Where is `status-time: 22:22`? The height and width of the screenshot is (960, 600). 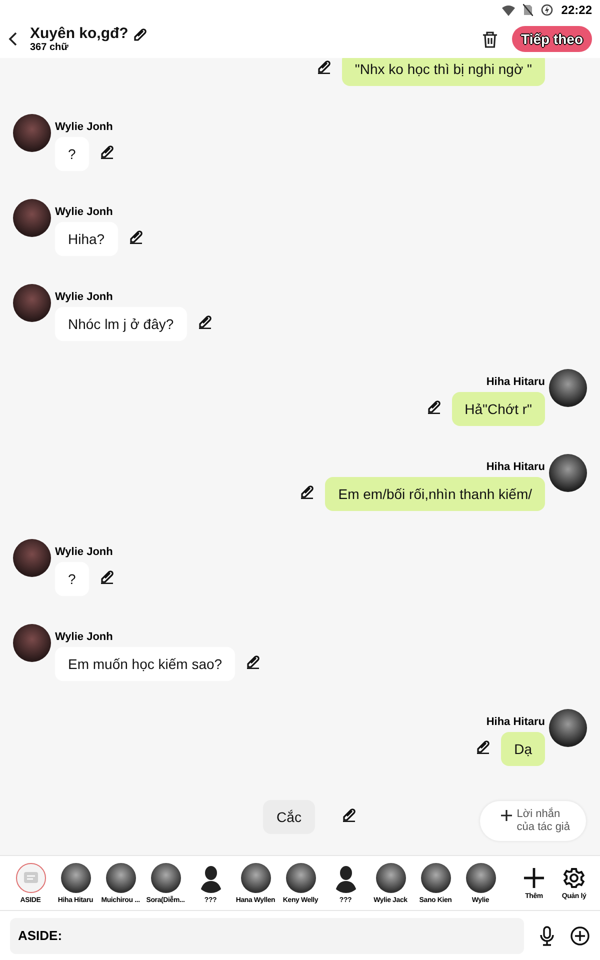
status-time: 22:22 is located at coordinates (576, 10).